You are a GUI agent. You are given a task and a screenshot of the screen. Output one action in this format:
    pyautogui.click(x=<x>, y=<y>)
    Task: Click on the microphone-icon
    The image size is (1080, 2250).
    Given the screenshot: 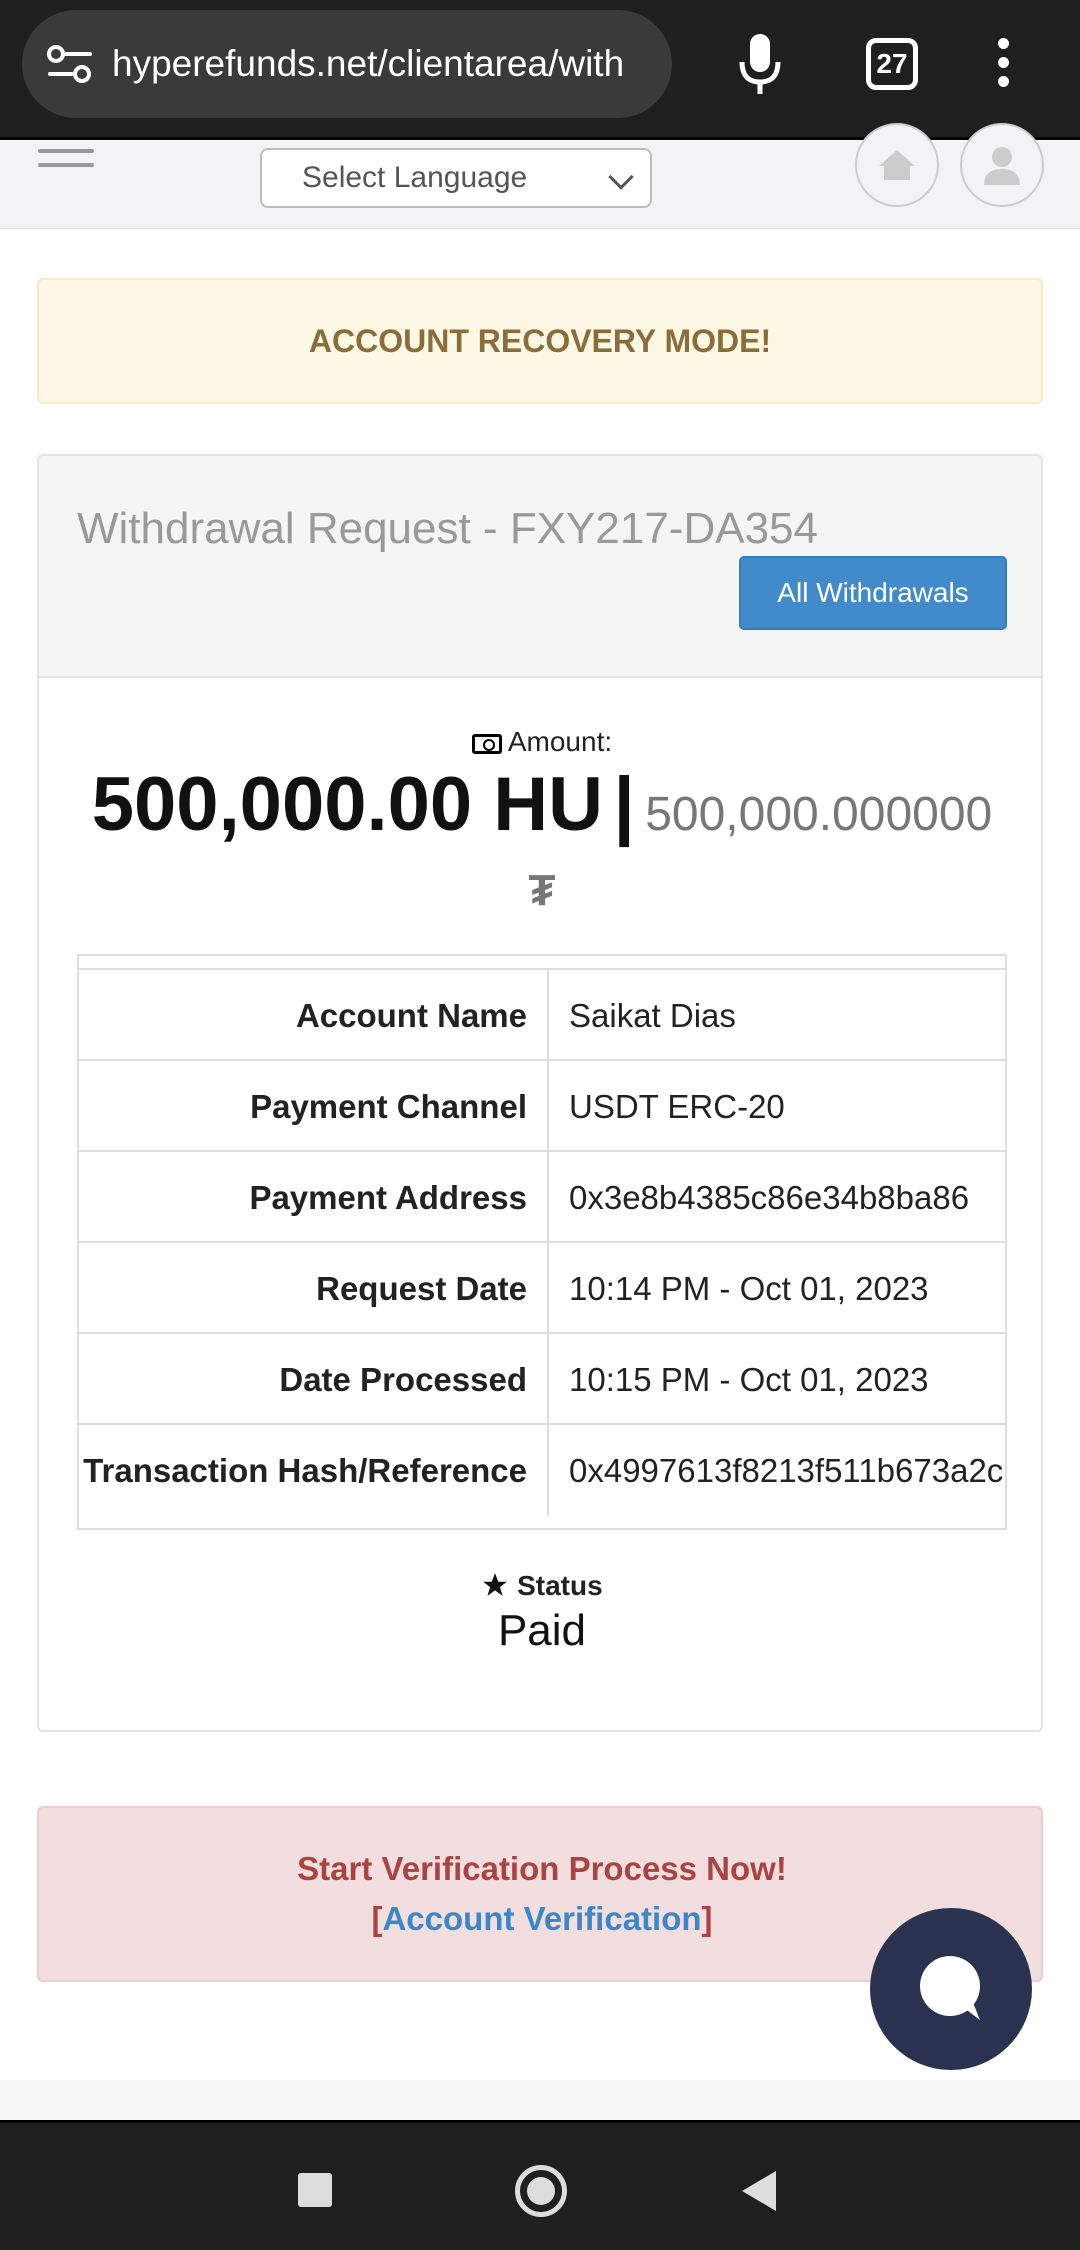 What is the action you would take?
    pyautogui.click(x=760, y=65)
    